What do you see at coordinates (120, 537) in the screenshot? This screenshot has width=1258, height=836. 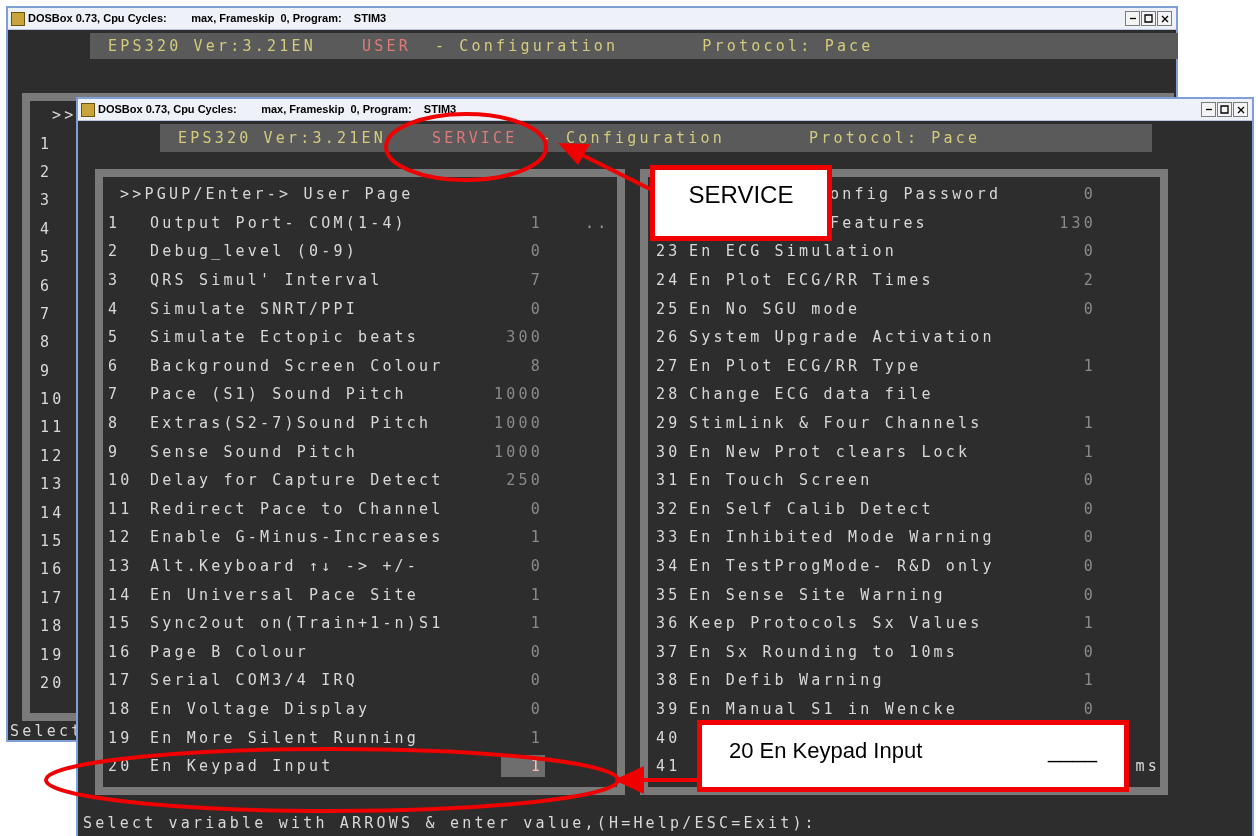 I see `row-number: 12` at bounding box center [120, 537].